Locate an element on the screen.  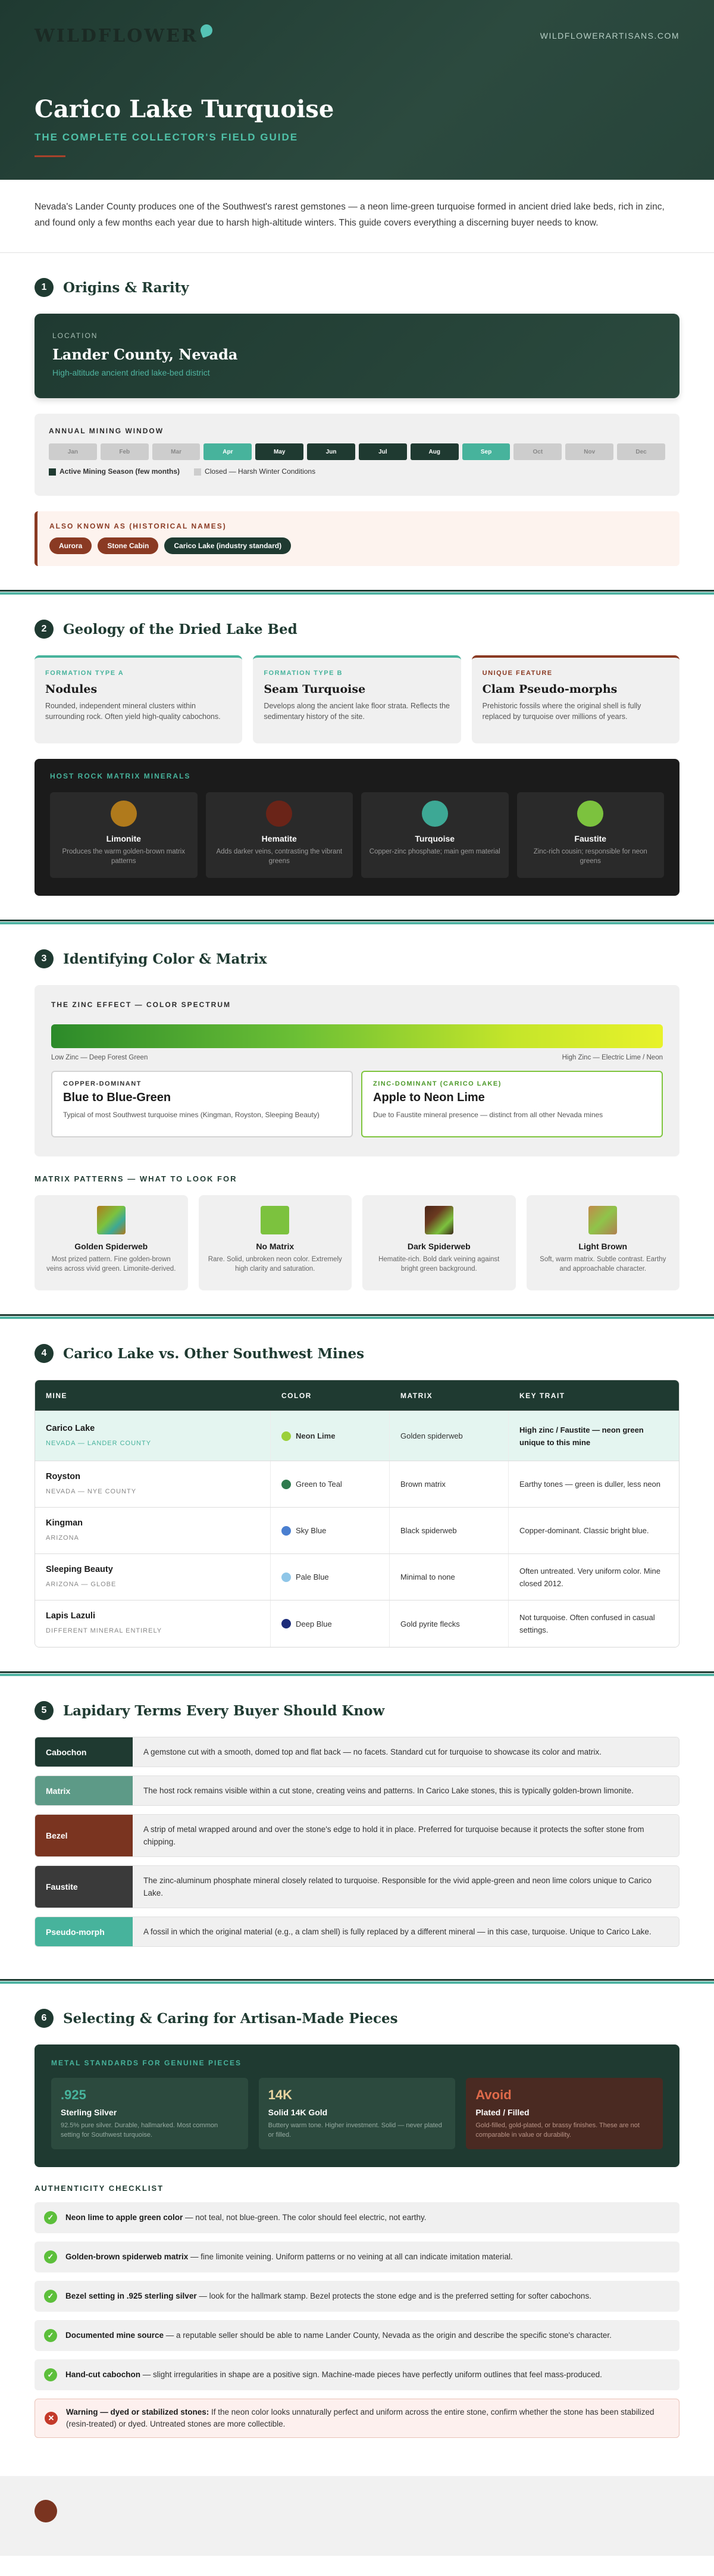
pattern-name: Golden Spiderweb is located at coordinates (111, 1246).